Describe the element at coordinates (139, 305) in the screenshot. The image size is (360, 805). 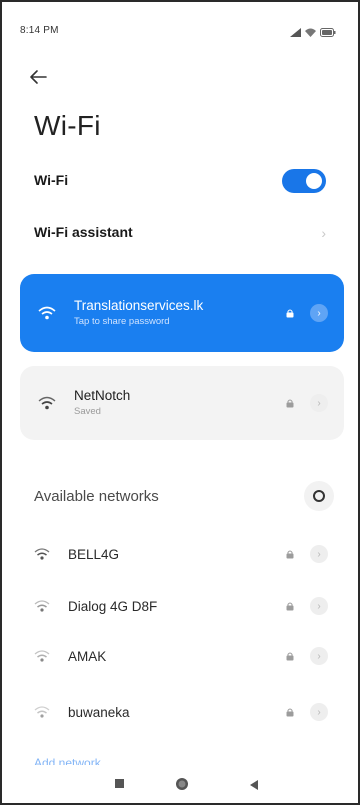
I see `connected-ssid: Translationservices.lk` at that location.